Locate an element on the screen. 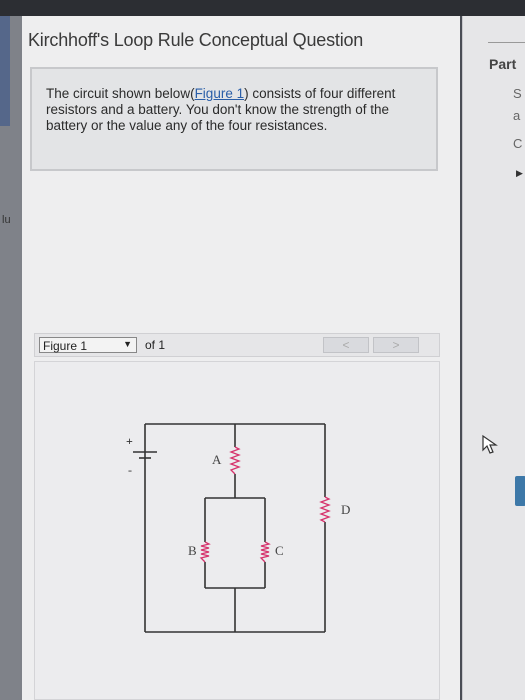  resistor-b is located at coordinates (205, 552).